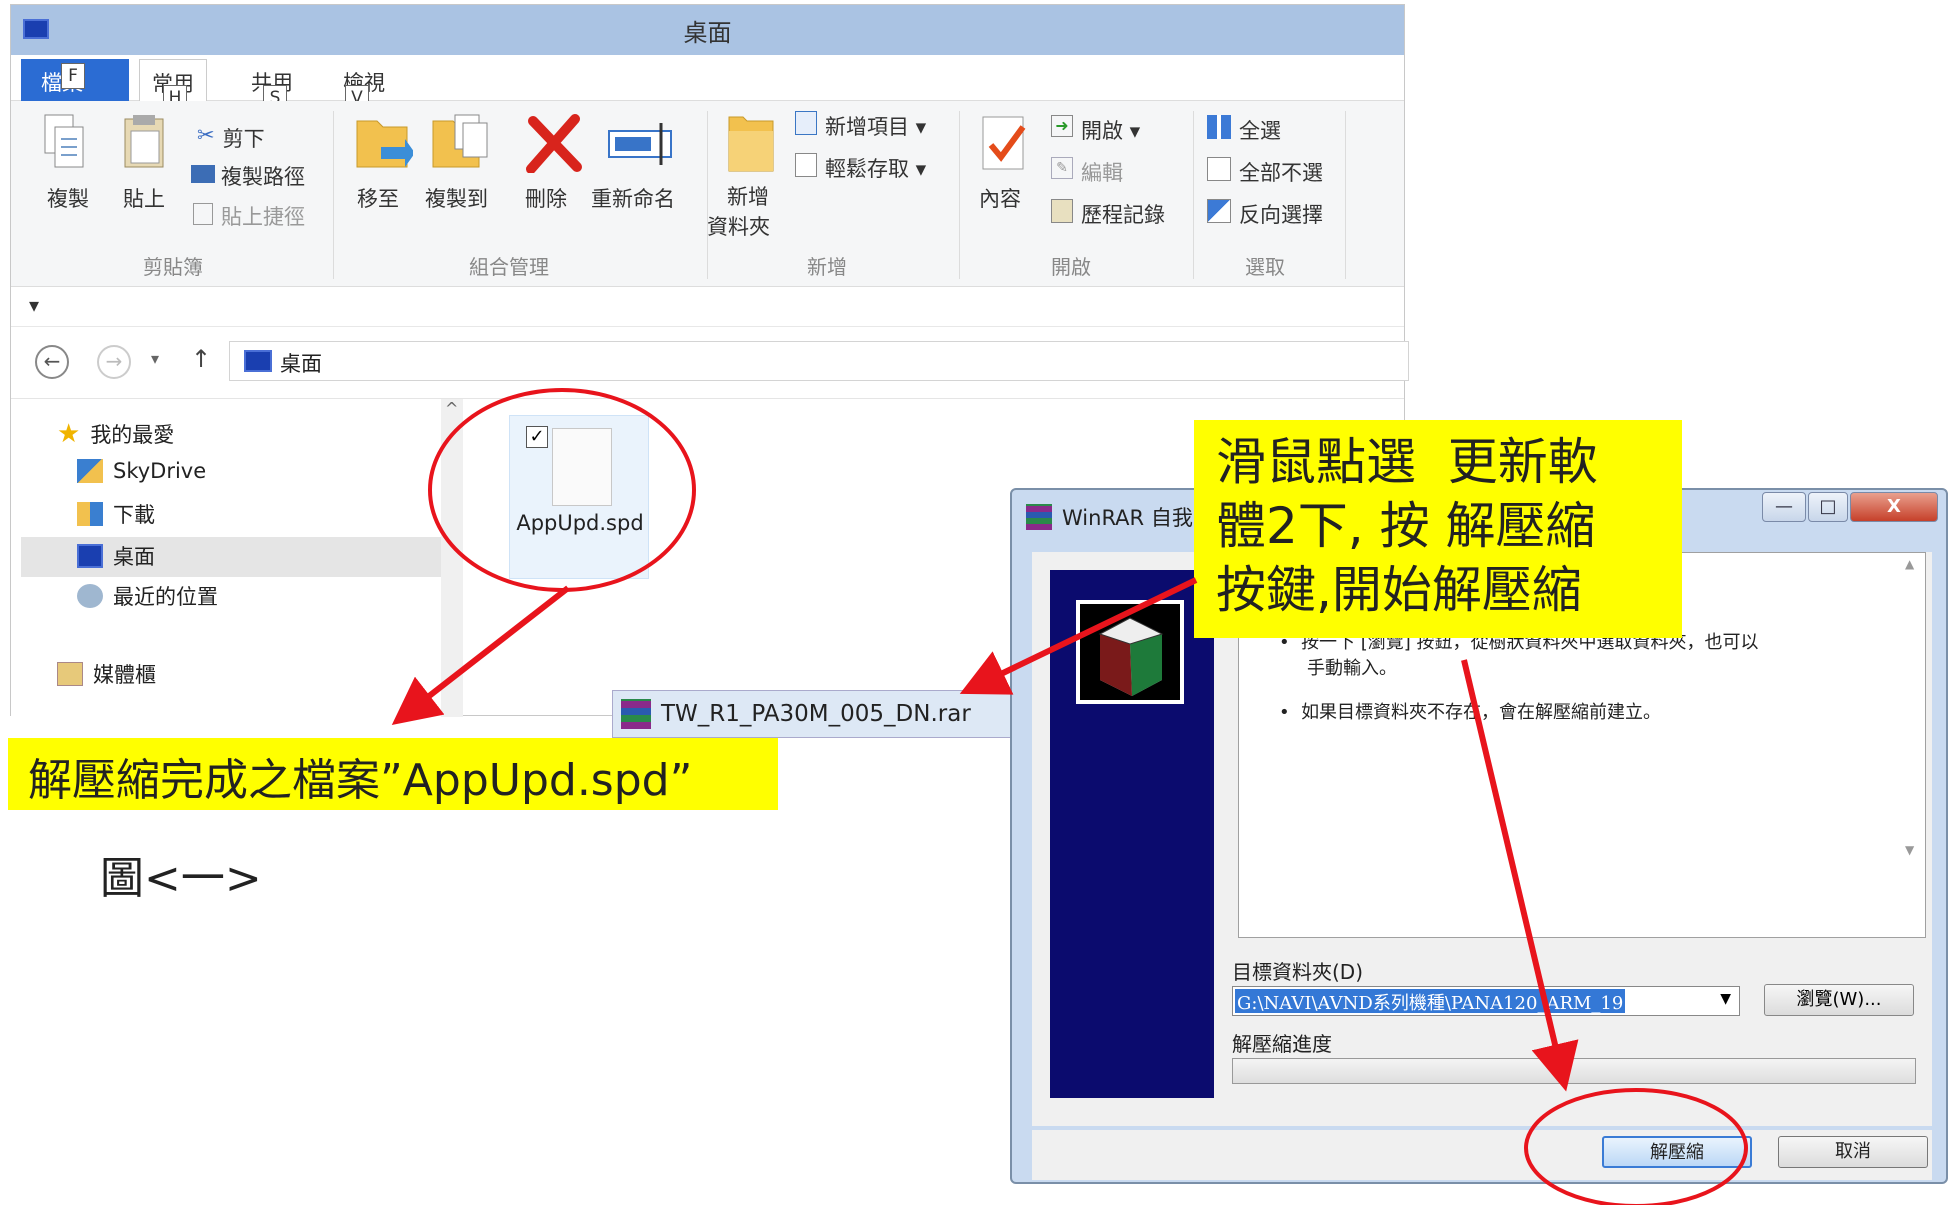 Image resolution: width=1950 pixels, height=1205 pixels. What do you see at coordinates (115, 434) in the screenshot?
I see `nav-item-favorites: ★ 我的最愛` at bounding box center [115, 434].